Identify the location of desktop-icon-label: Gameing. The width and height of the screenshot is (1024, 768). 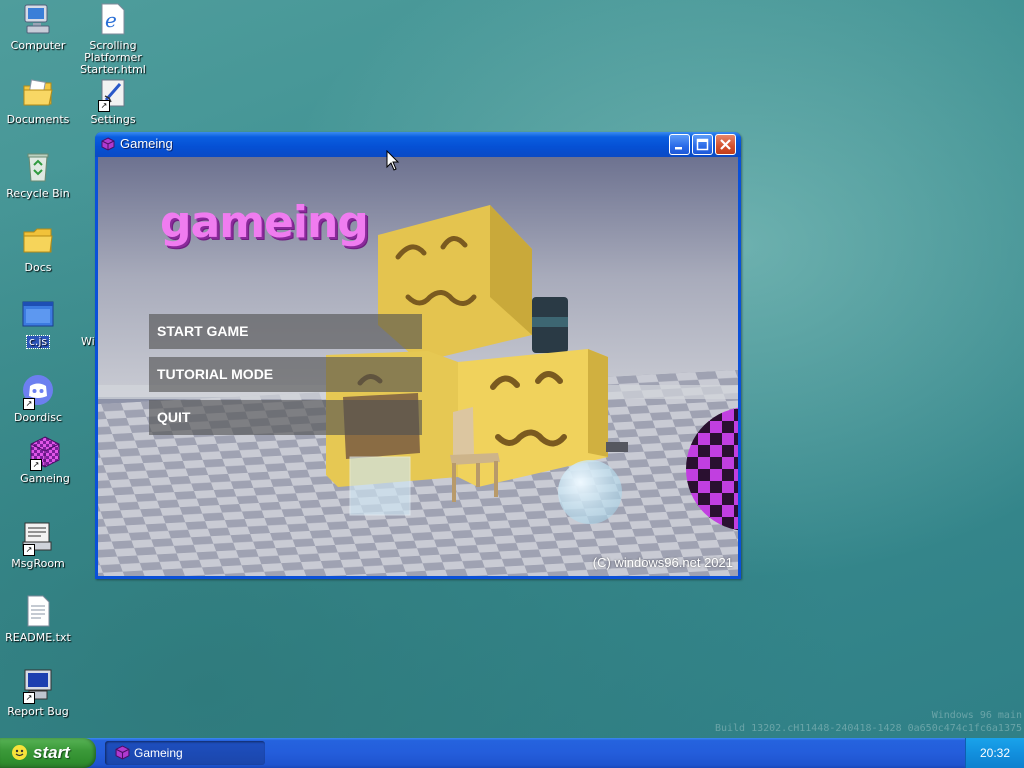
(45, 478).